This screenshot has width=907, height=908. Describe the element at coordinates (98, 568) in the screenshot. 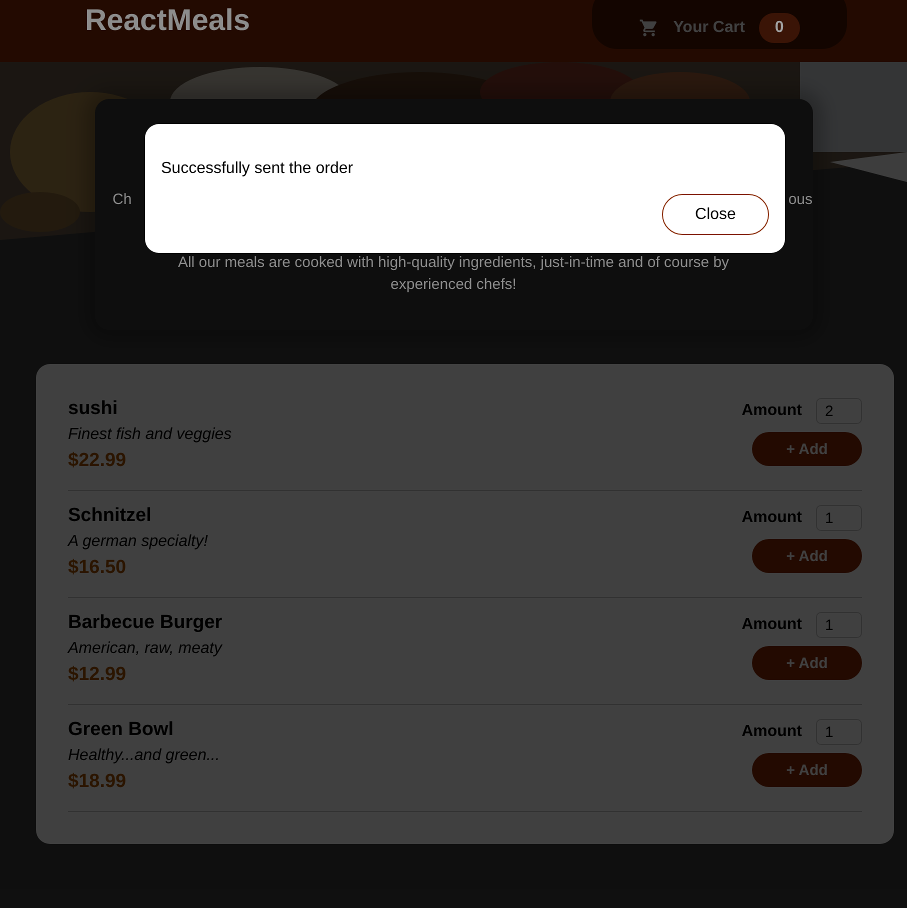

I see `meal-price: $16.50` at that location.